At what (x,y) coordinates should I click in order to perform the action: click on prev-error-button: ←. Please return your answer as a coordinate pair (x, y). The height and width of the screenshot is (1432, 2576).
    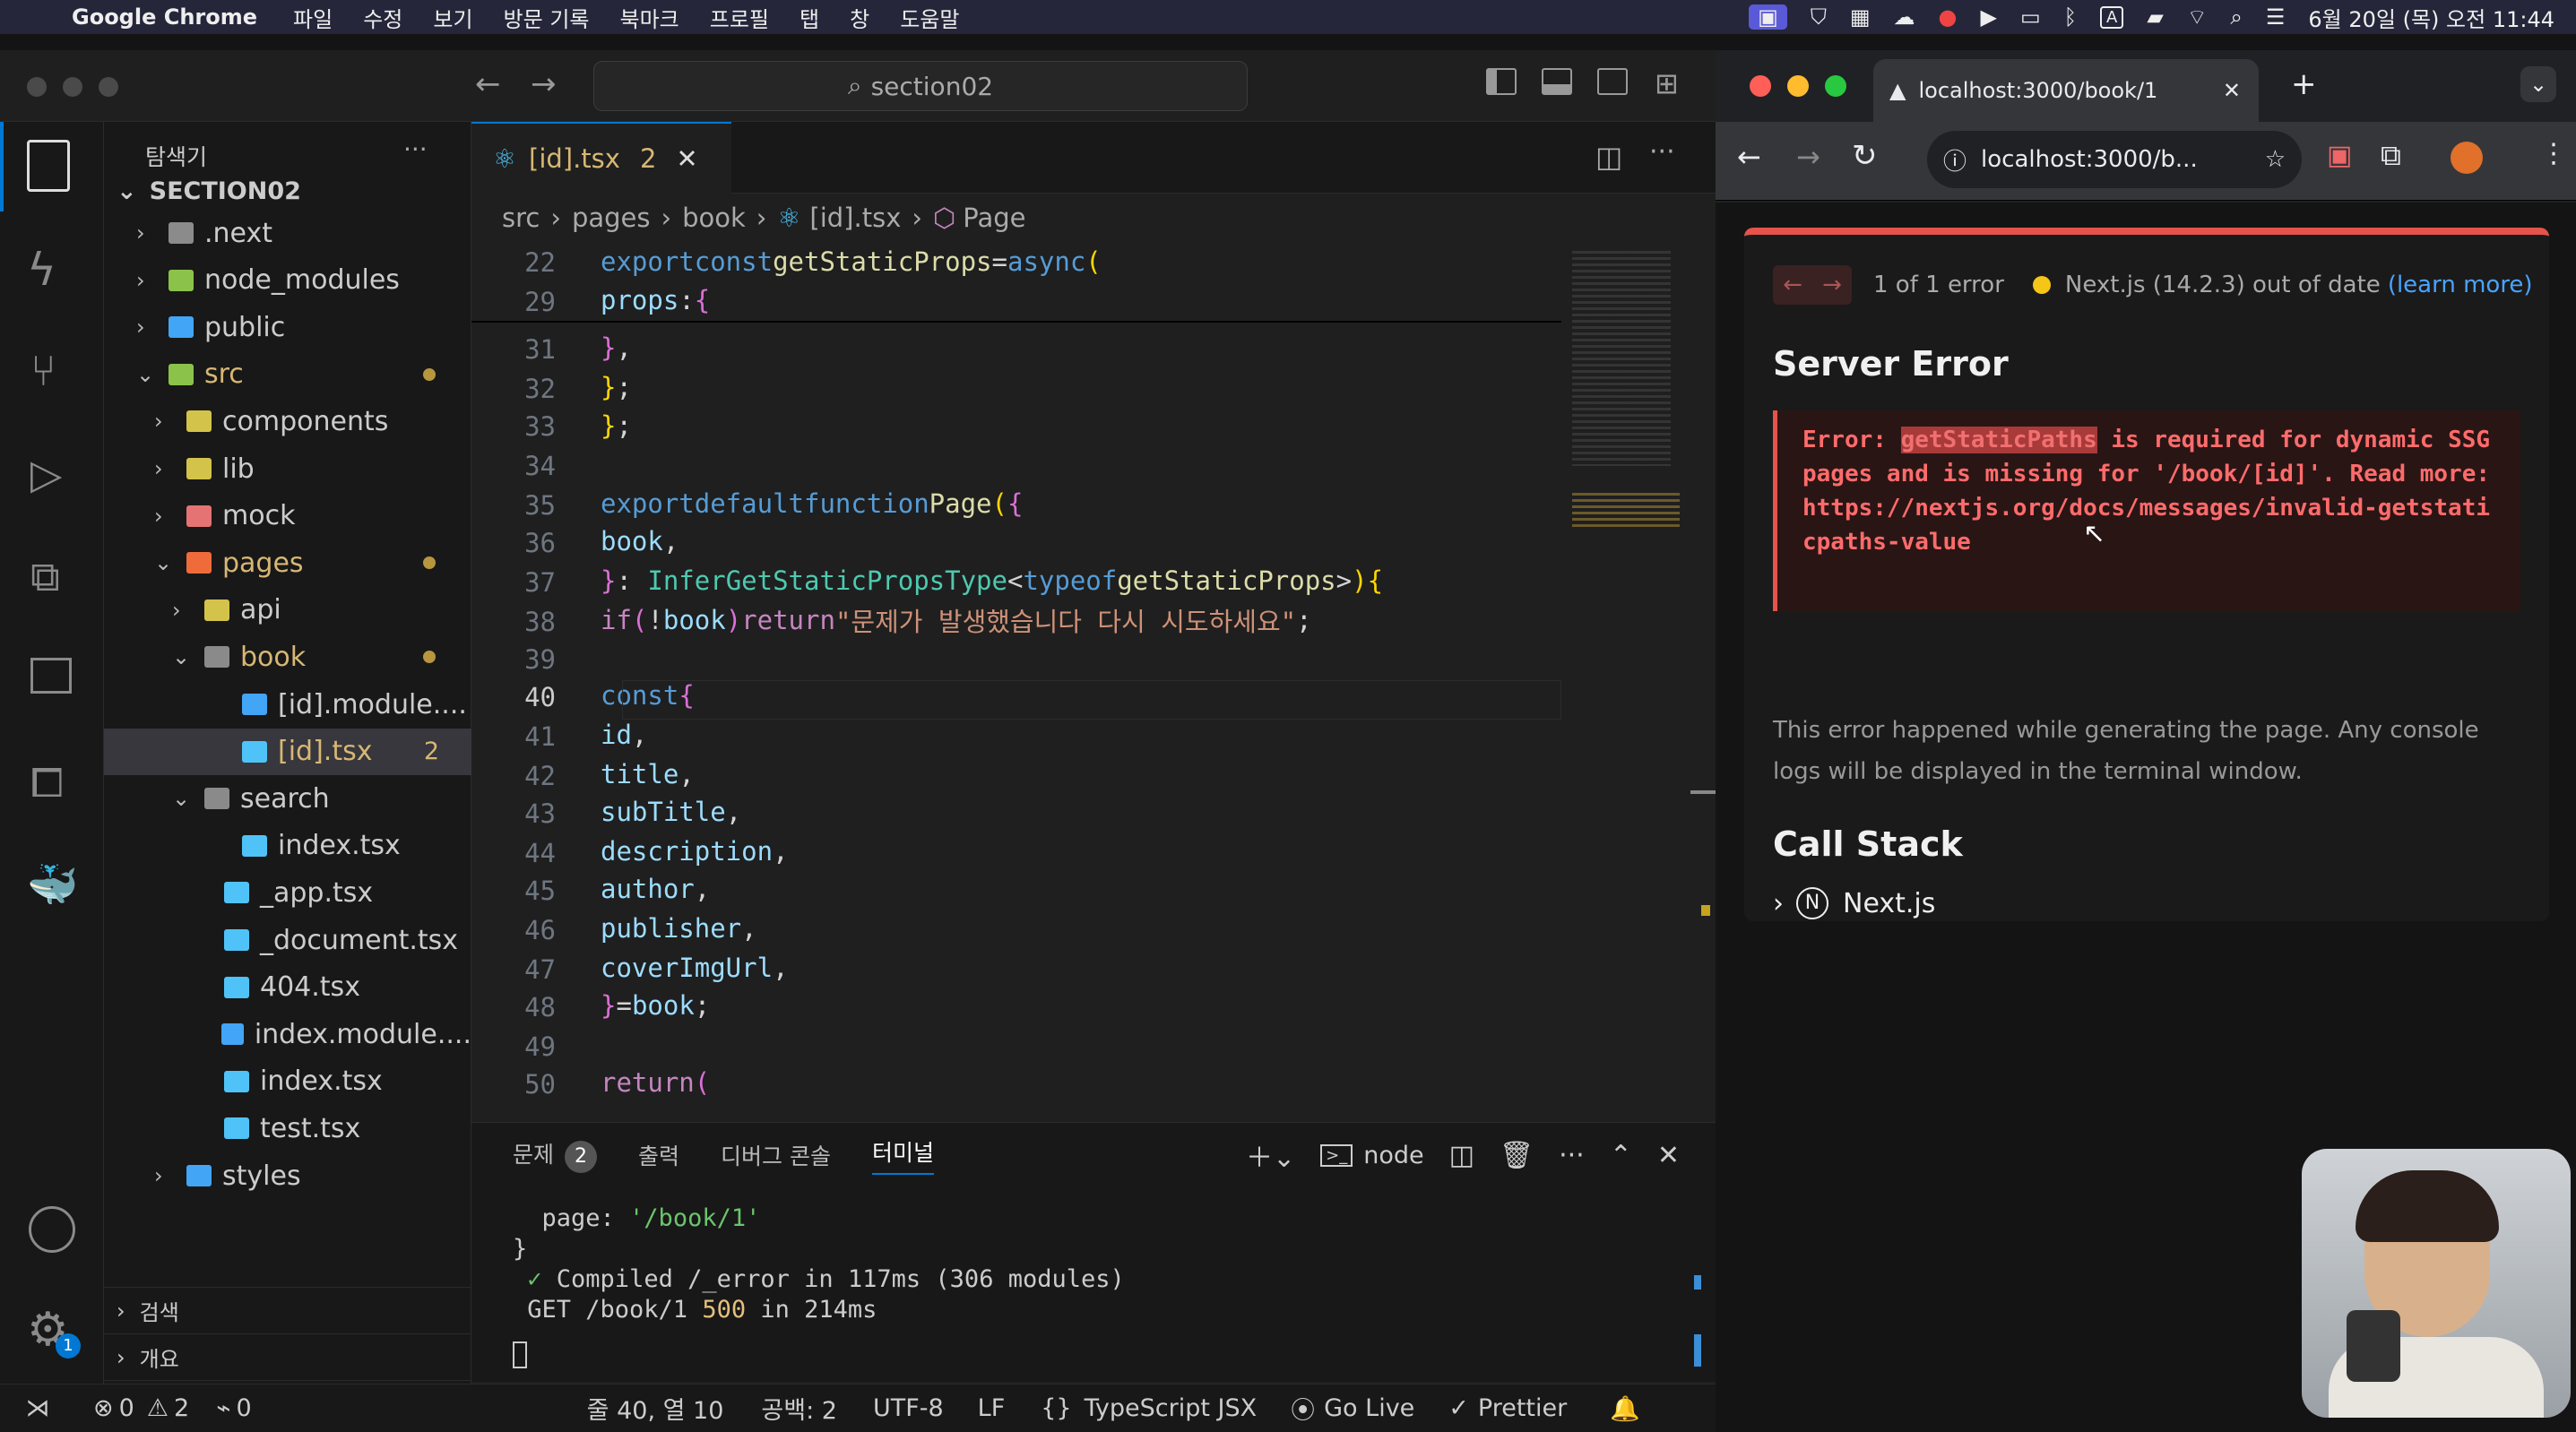
    Looking at the image, I should click on (1792, 285).